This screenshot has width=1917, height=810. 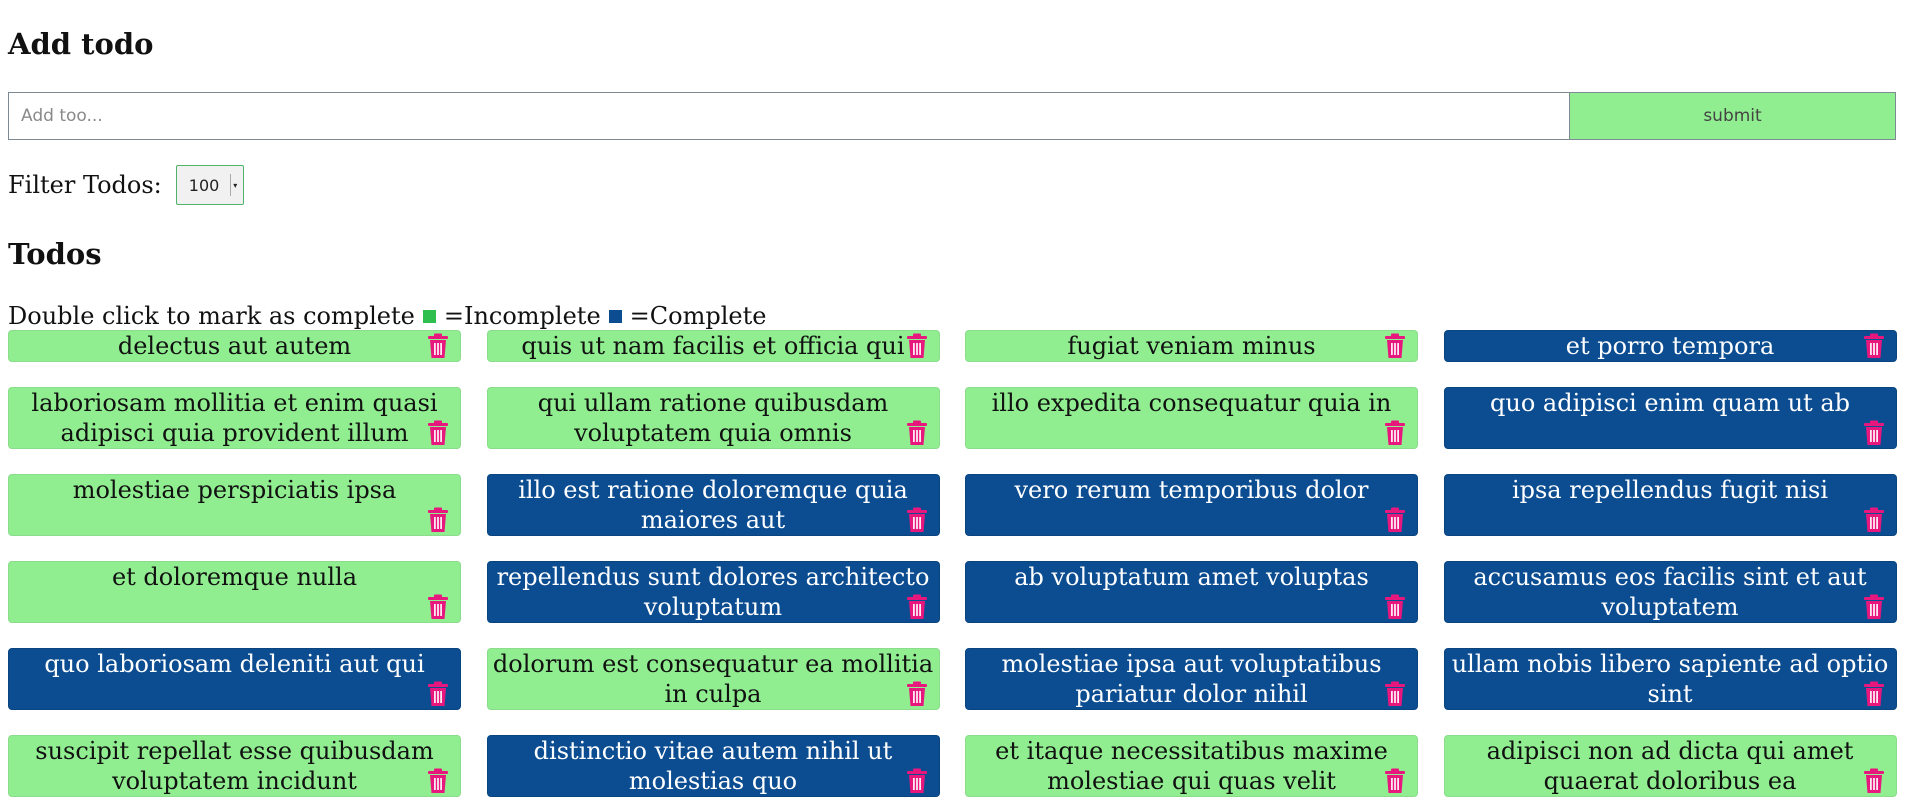 I want to click on filter-select: 100 ▾, so click(x=209, y=185).